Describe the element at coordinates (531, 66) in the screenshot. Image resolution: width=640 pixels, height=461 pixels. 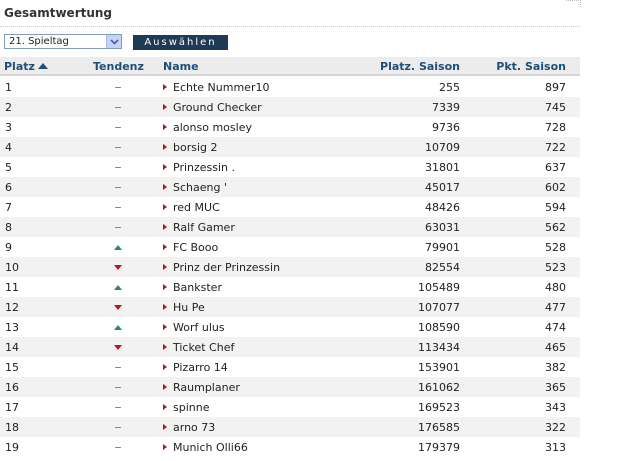
I see `column-header-pkt-saison: Pkt. Saison` at that location.